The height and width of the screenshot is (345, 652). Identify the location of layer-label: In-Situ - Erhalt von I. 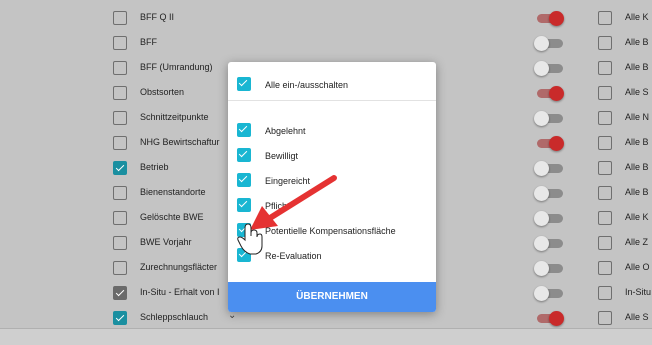
(180, 292).